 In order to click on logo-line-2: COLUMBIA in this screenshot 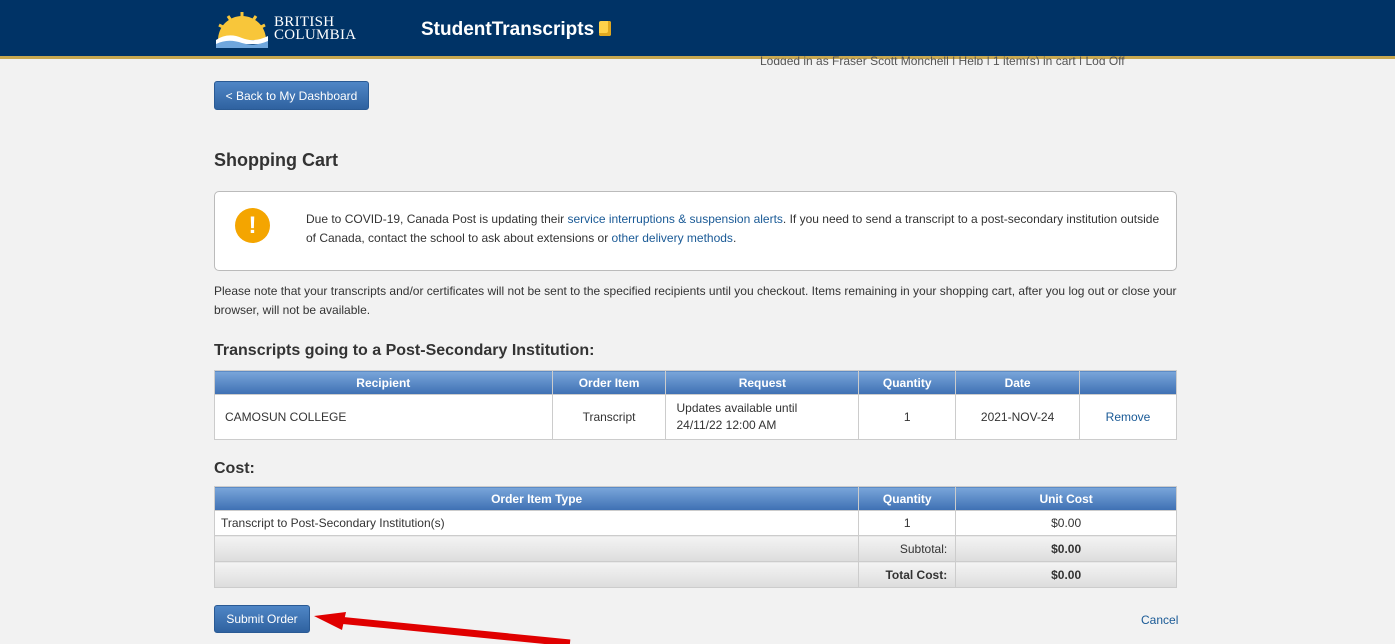, I will do `click(315, 35)`.